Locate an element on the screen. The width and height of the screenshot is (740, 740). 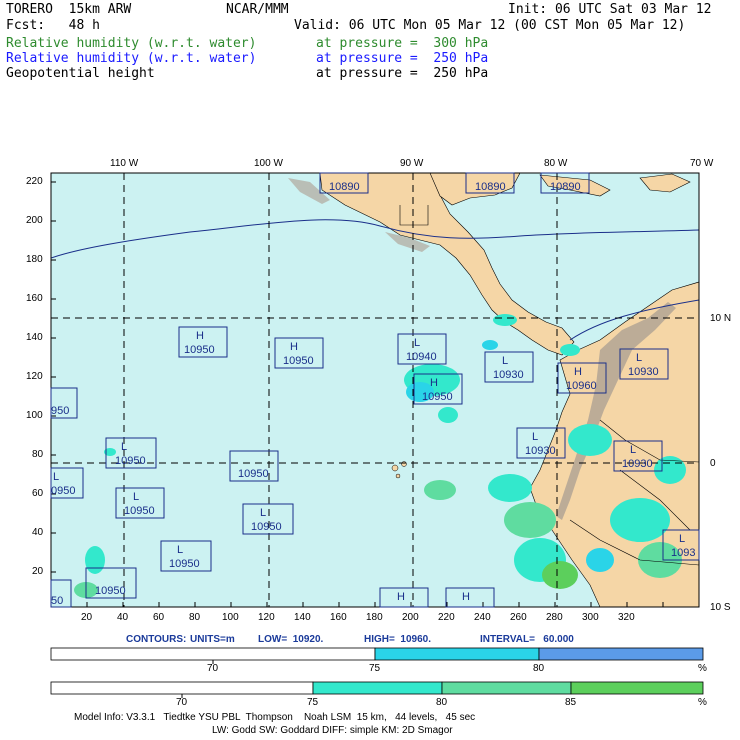
center-15: 10950 is located at coordinates (111, 583).